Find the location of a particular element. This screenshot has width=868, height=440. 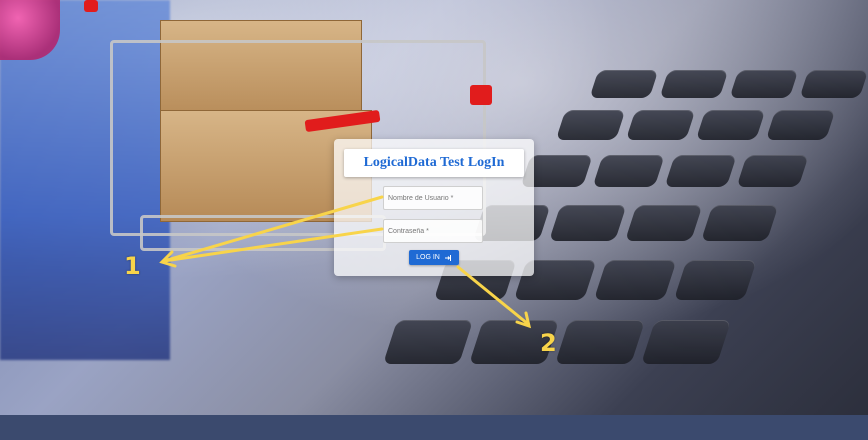

username-input is located at coordinates (433, 198).